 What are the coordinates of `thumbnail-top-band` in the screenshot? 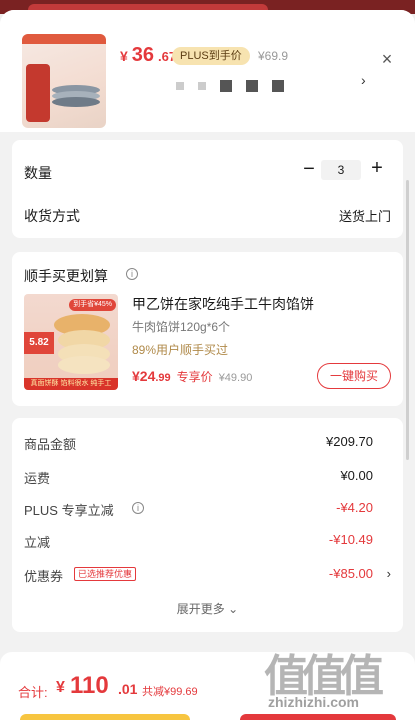 It's located at (64, 39).